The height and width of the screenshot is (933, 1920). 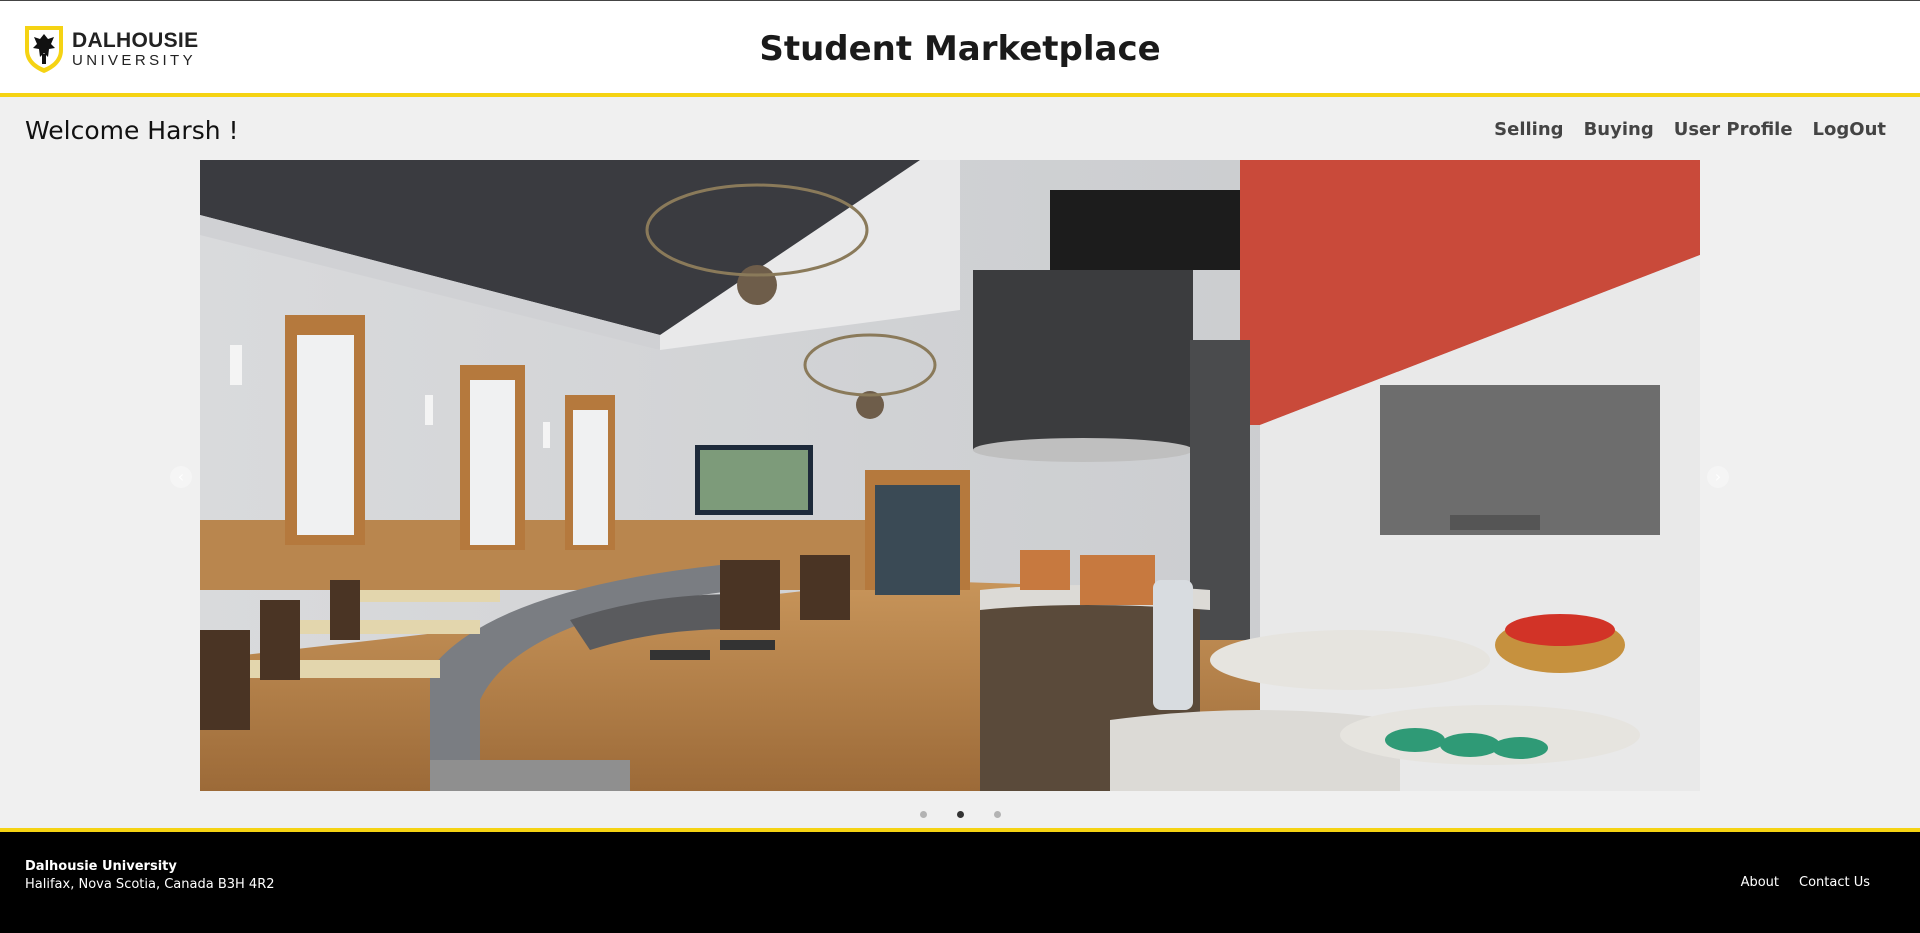 What do you see at coordinates (181, 477) in the screenshot?
I see `chevron-left-icon: ‹` at bounding box center [181, 477].